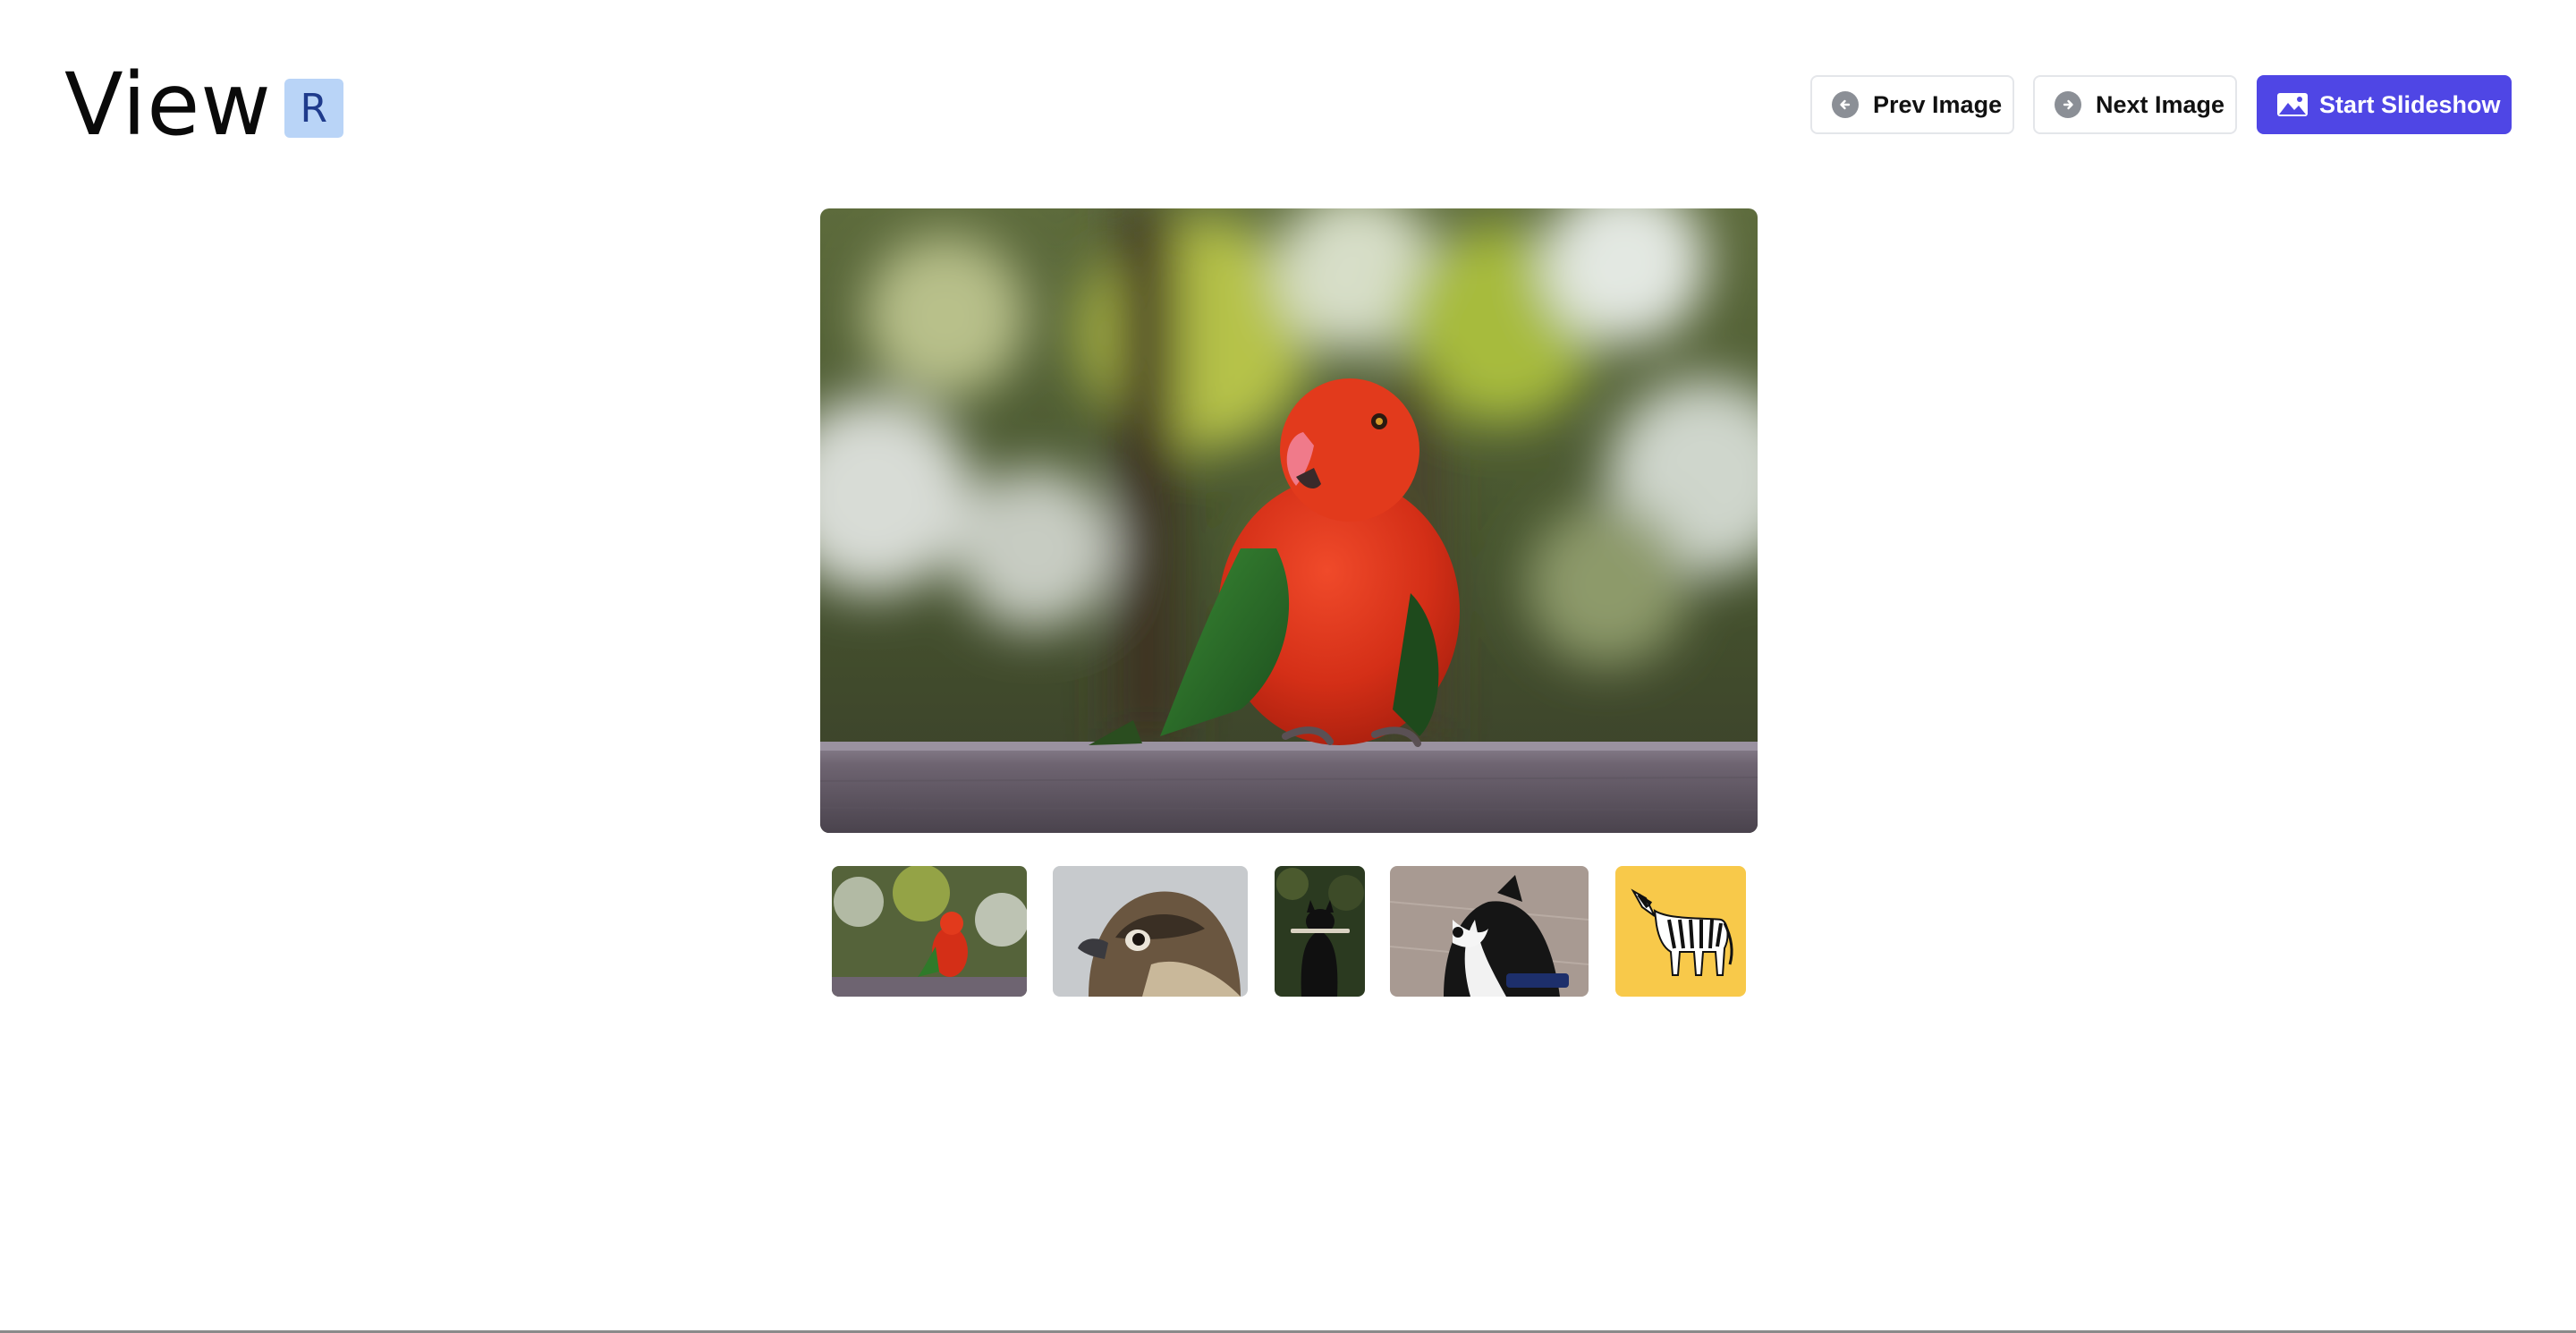  I want to click on start-slideshow-button: Start Slideshow, so click(2384, 104).